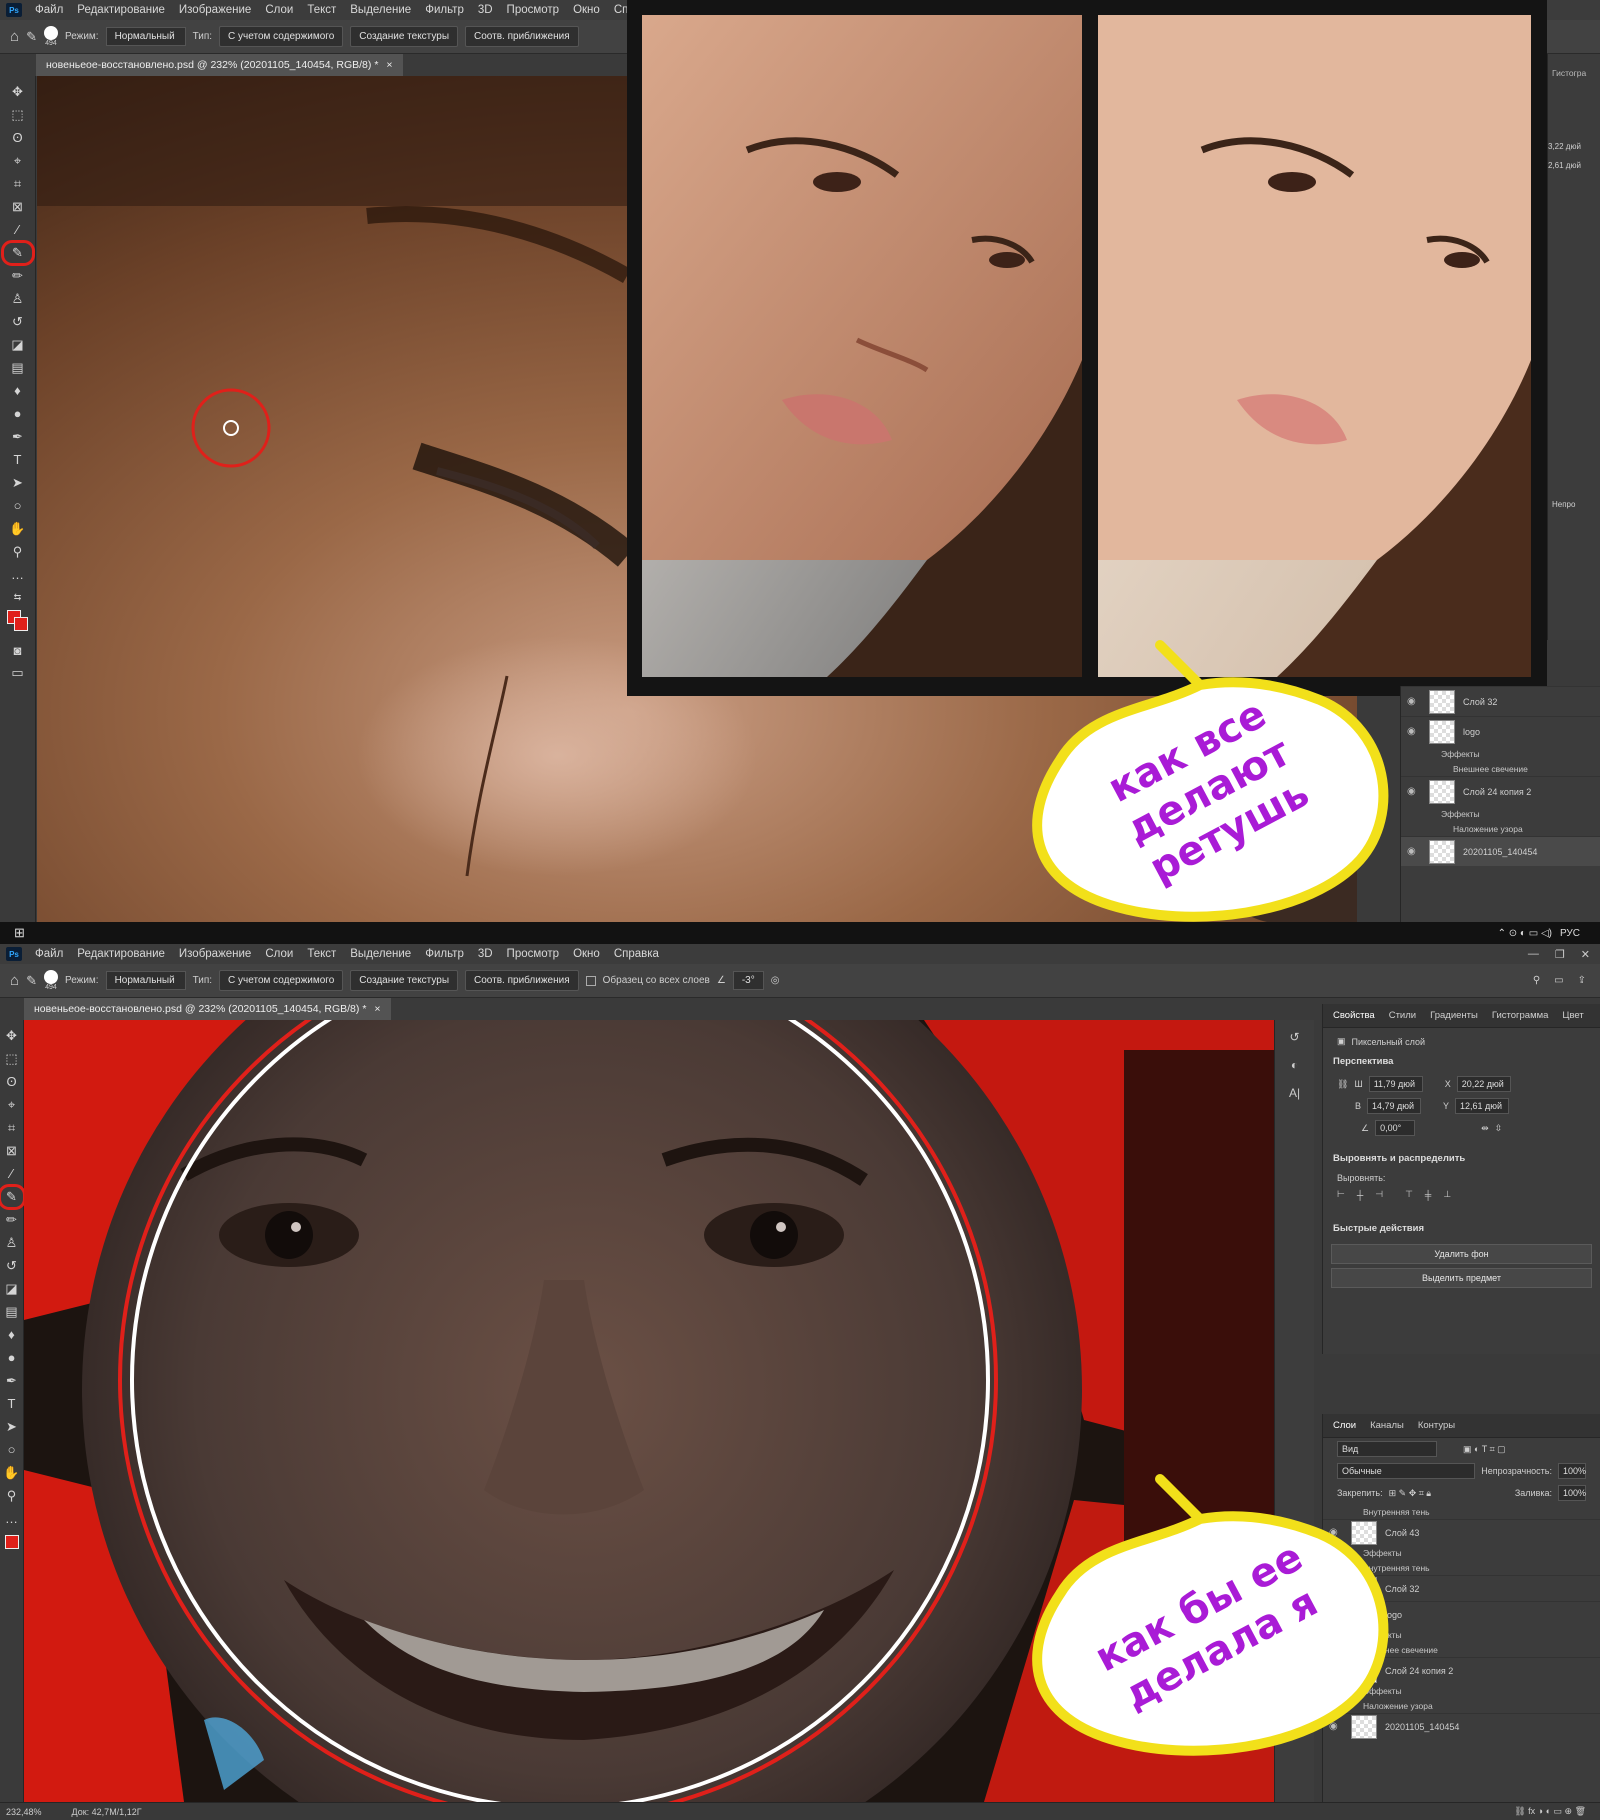  Describe the element at coordinates (13, 1196) in the screenshot. I see `healing-brush-tool-icon: ✎` at that location.